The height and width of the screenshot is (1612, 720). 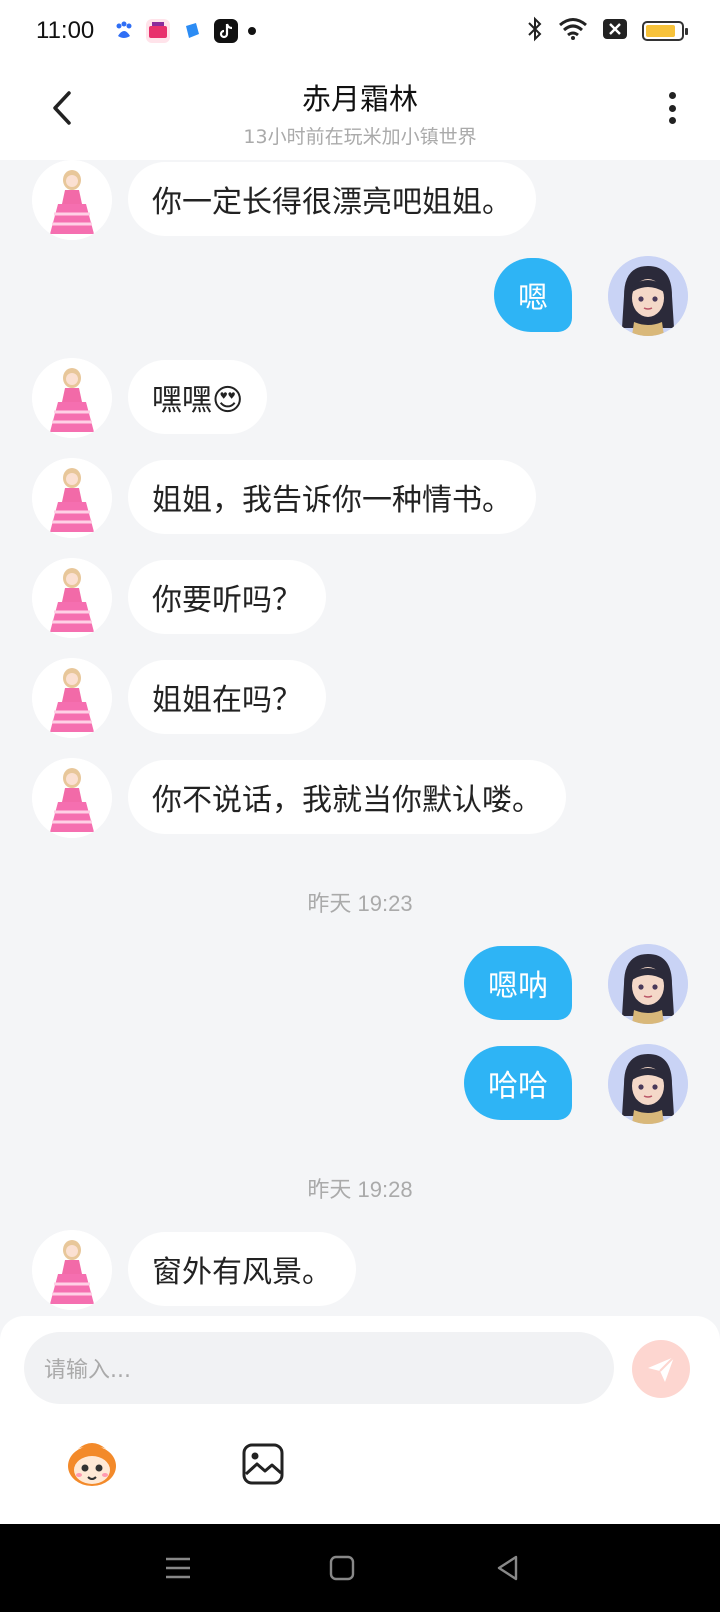 I want to click on more-options-button, so click(x=672, y=108).